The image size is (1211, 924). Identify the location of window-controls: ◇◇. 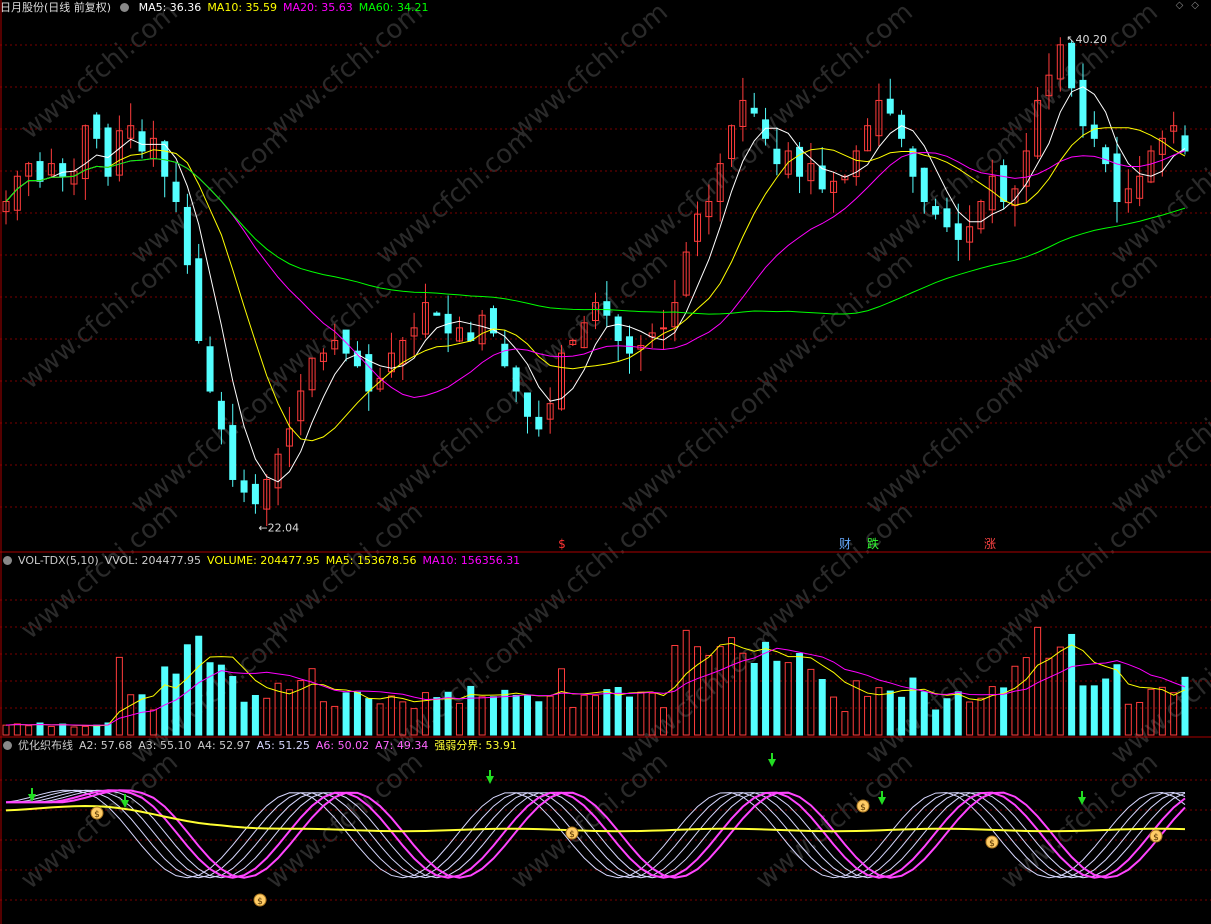
(1191, 5).